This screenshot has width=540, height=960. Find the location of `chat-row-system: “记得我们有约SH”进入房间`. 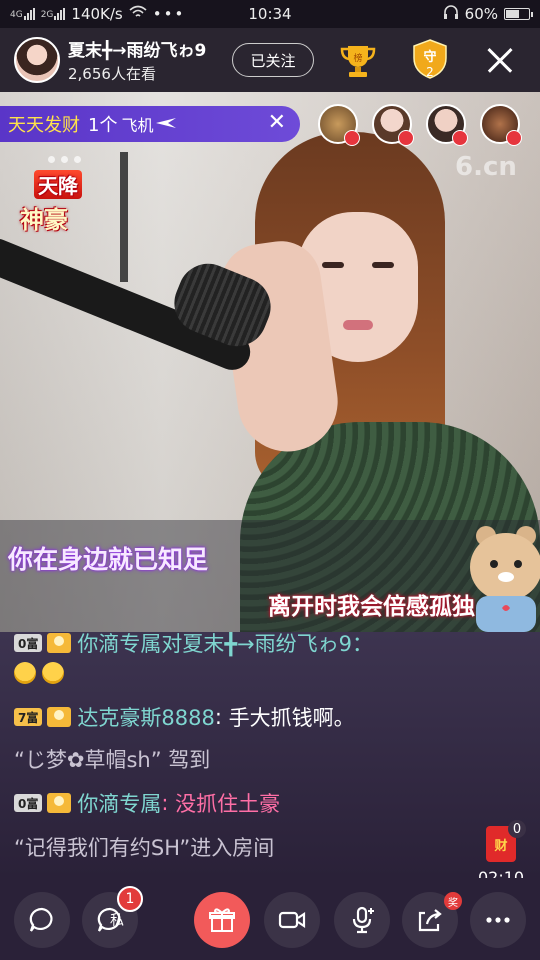

chat-row-system: “记得我们有约SH”进入房间 is located at coordinates (144, 847).